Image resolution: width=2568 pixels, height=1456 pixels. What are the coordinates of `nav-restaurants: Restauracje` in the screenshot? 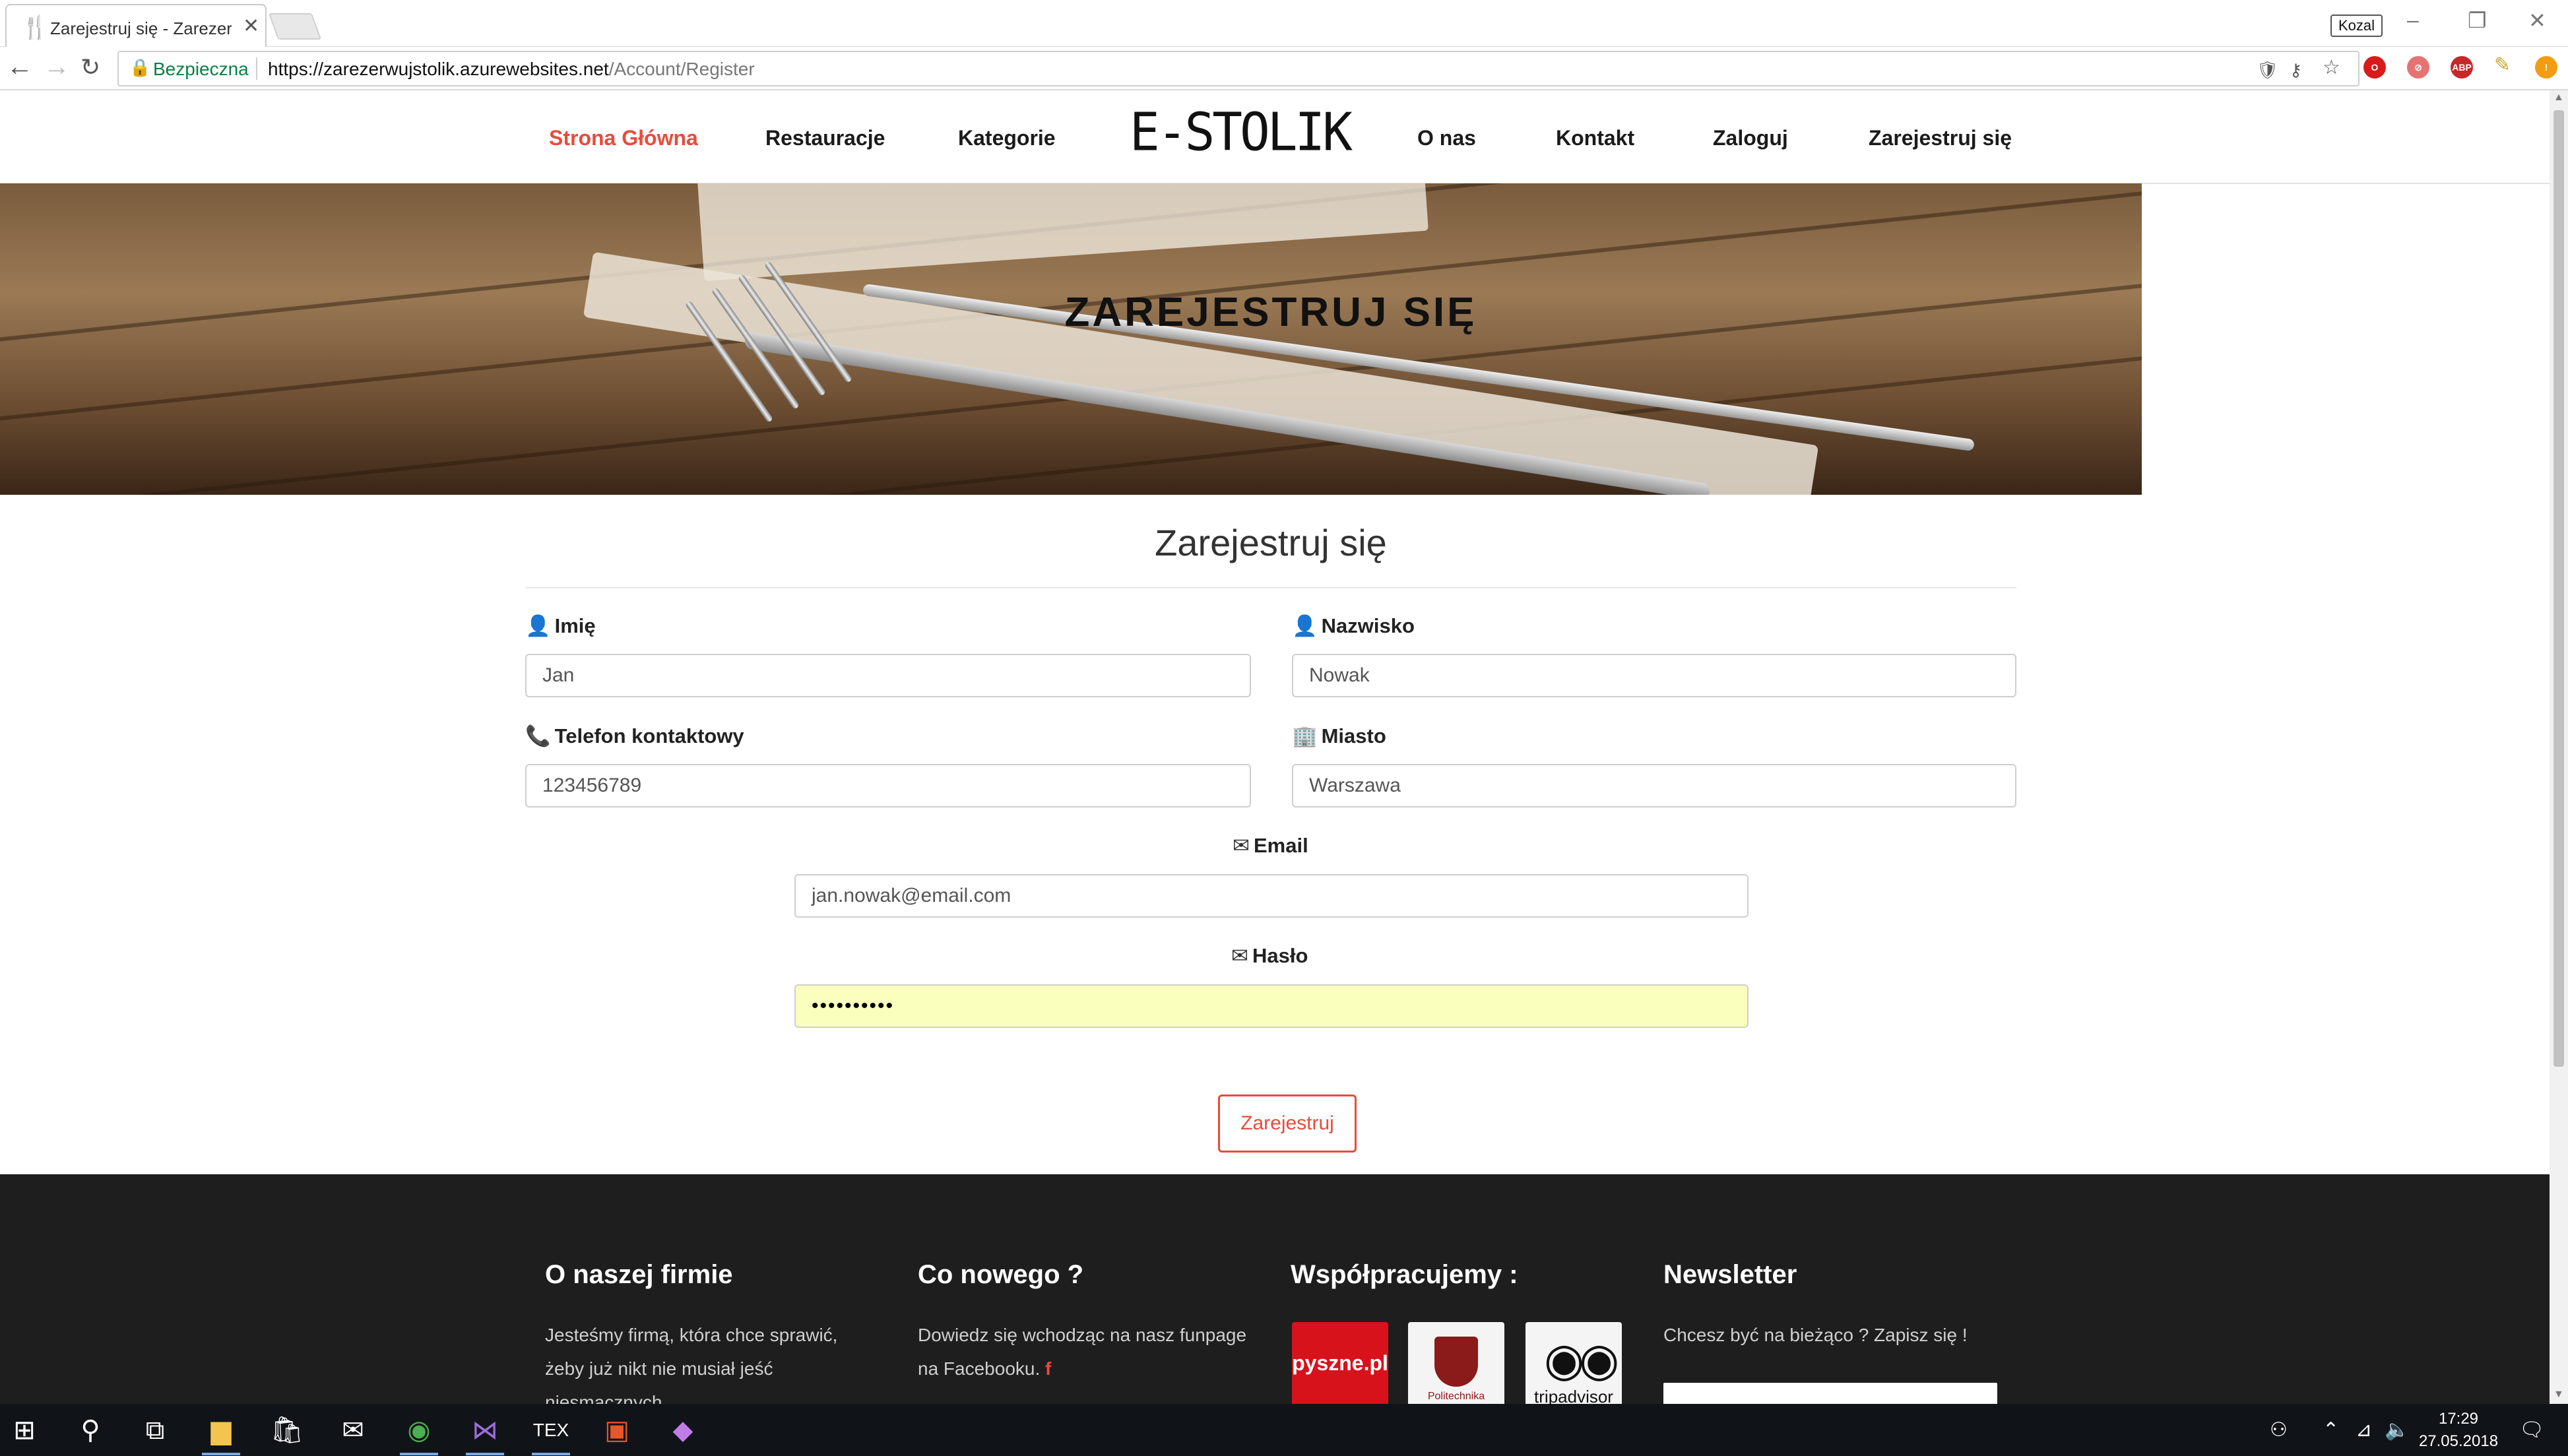 It's located at (825, 138).